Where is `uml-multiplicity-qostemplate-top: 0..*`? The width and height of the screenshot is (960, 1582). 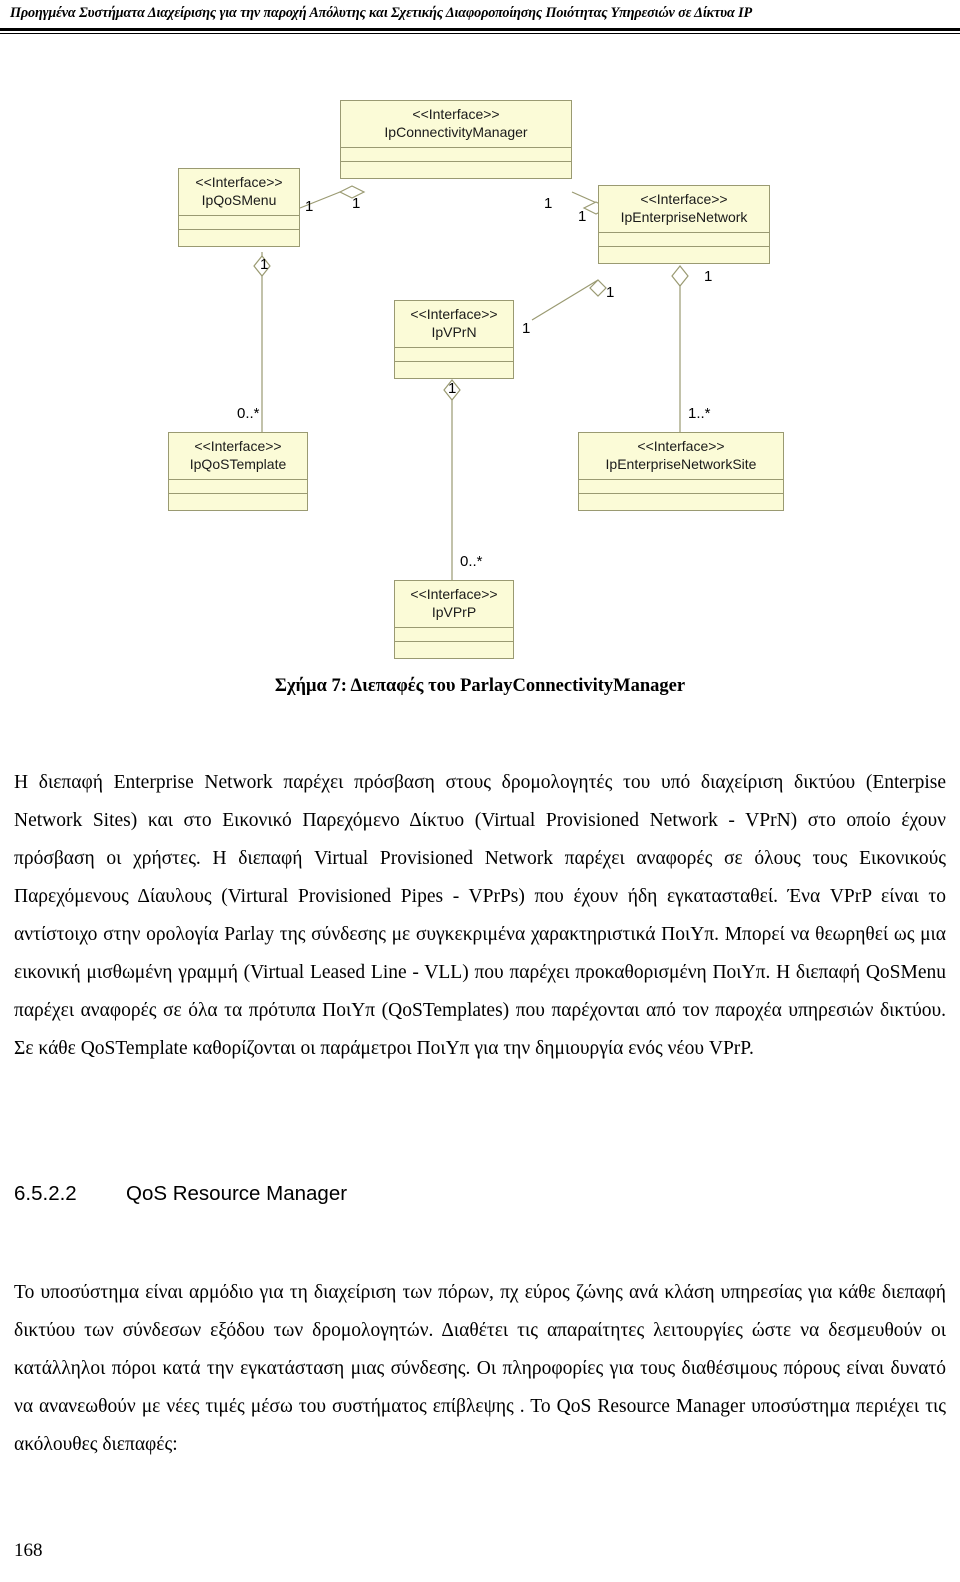
uml-multiplicity-qostemplate-top: 0..* is located at coordinates (248, 413).